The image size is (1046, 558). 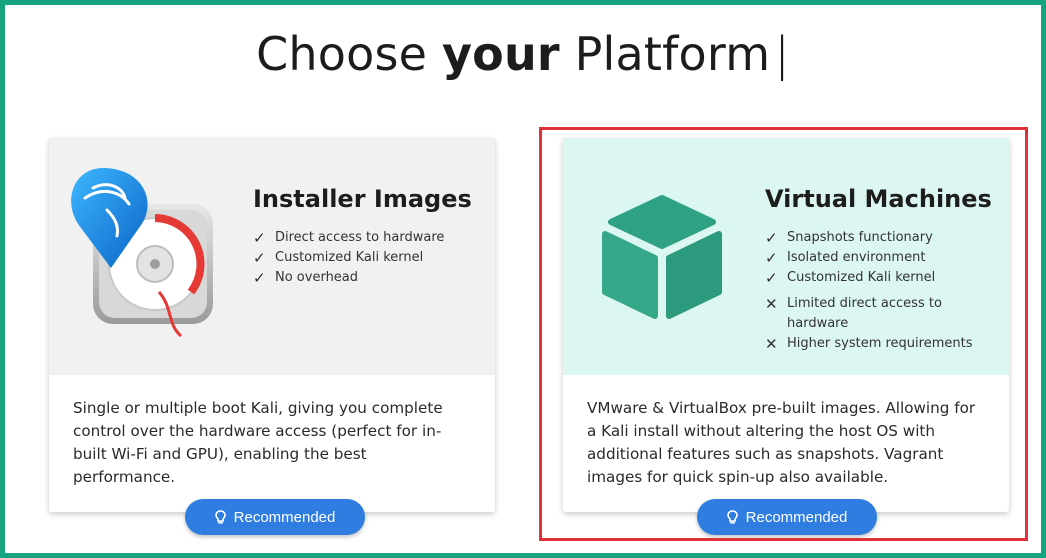 I want to click on feature-item: ✓ Isolated environment, so click(x=880, y=258).